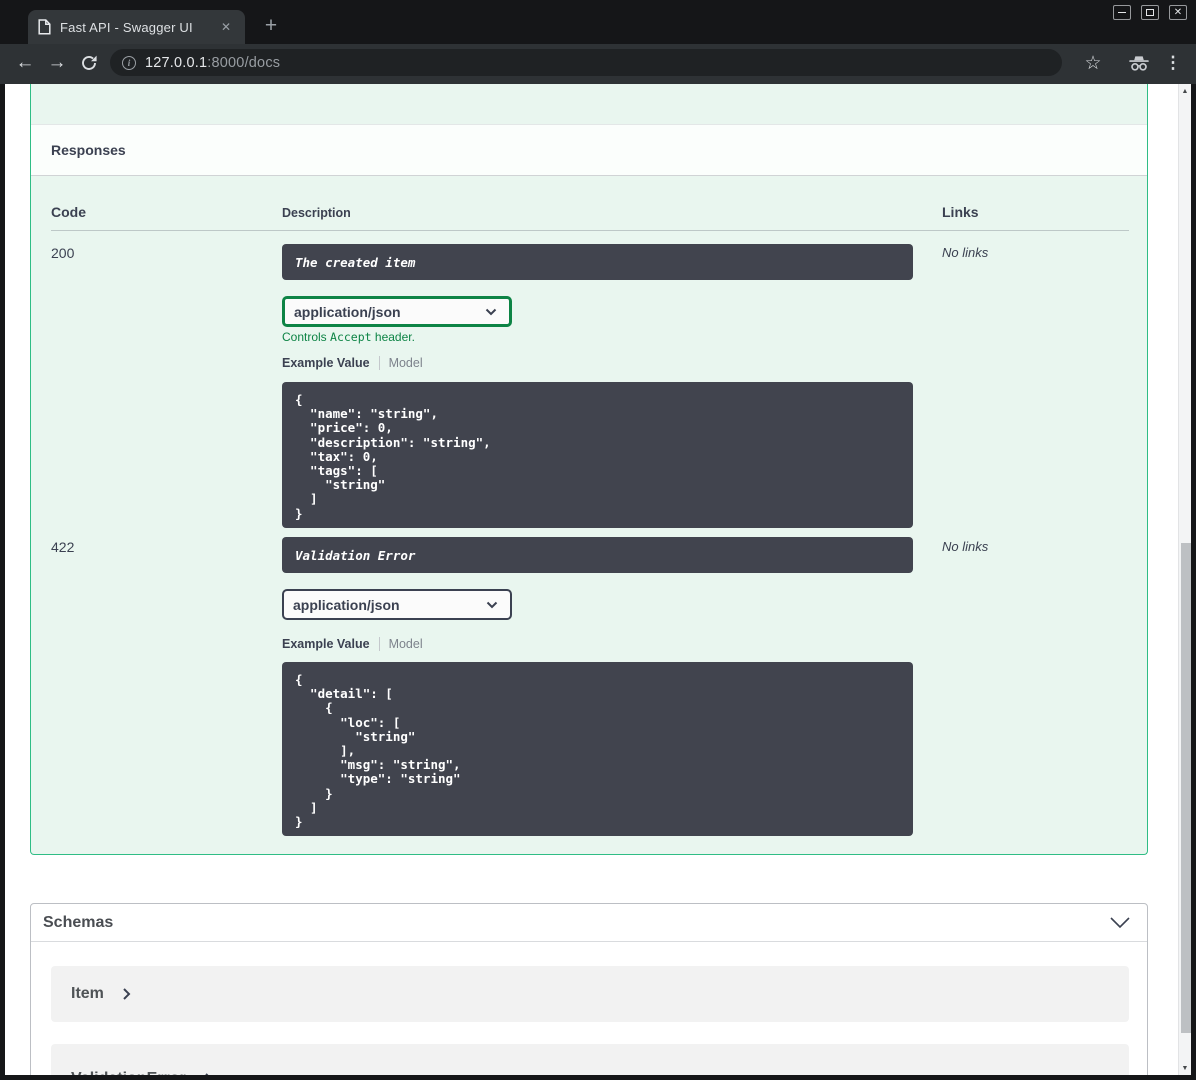 This screenshot has width=1196, height=1080. I want to click on address-bar: i 127.0.0.1:8000/docs, so click(586, 62).